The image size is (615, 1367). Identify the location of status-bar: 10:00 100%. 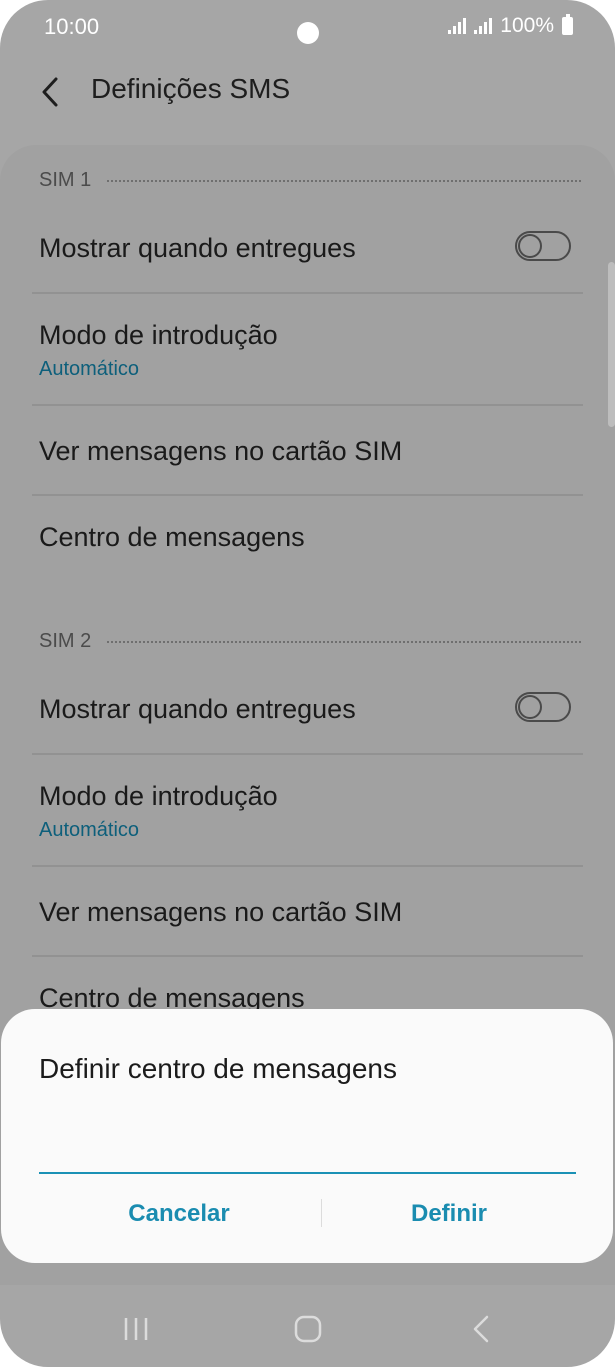
(307, 28).